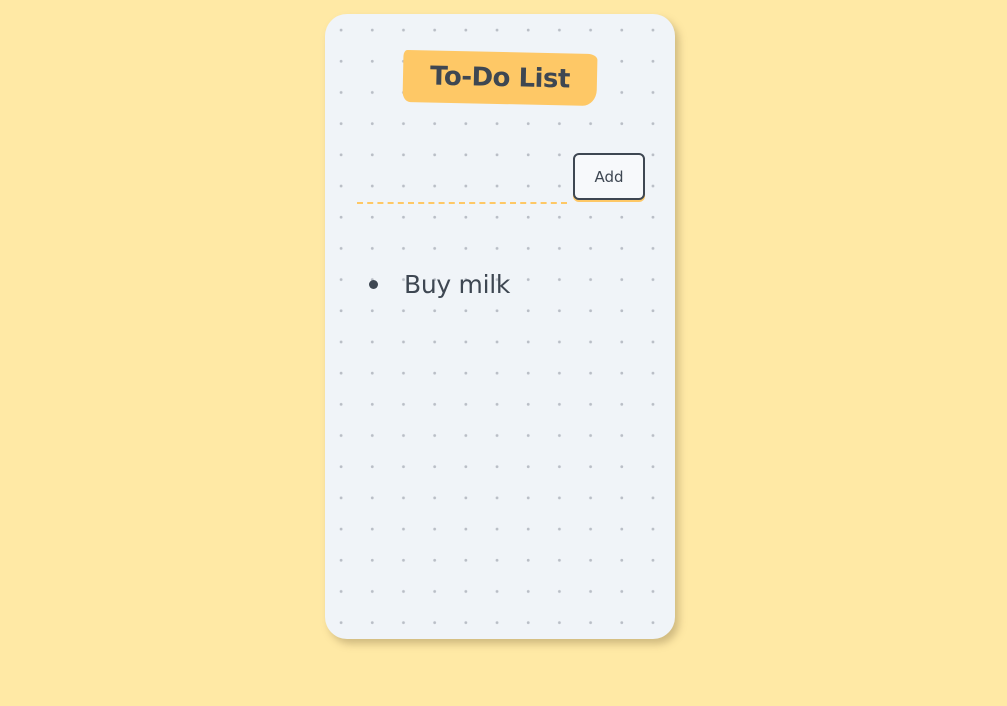 The width and height of the screenshot is (1007, 706). I want to click on task-list: Buy milk, so click(439, 284).